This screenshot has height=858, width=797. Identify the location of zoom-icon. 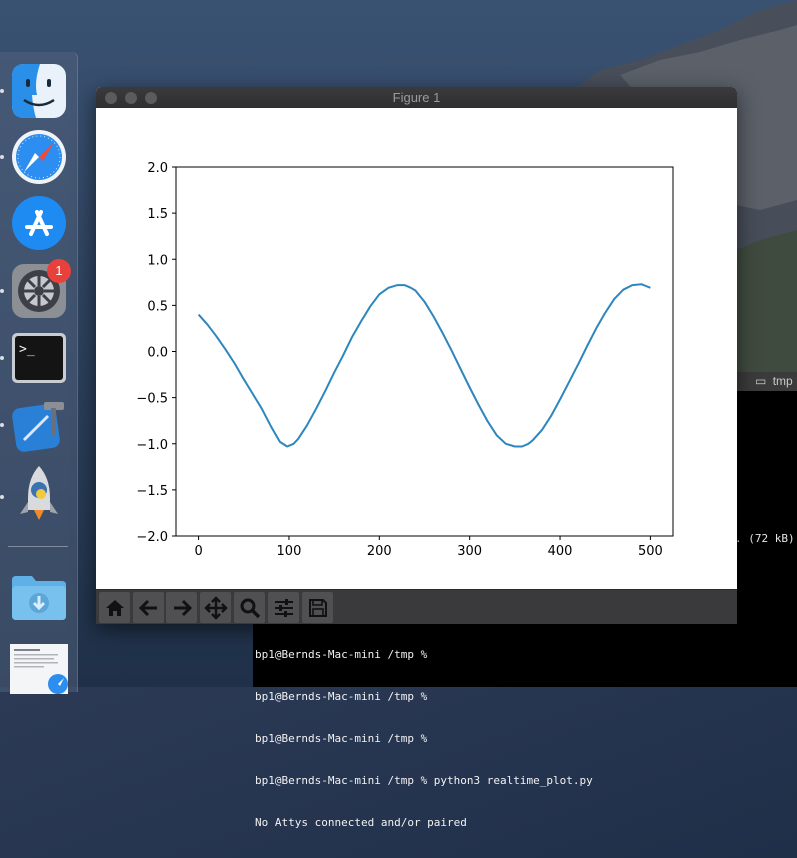
(250, 608).